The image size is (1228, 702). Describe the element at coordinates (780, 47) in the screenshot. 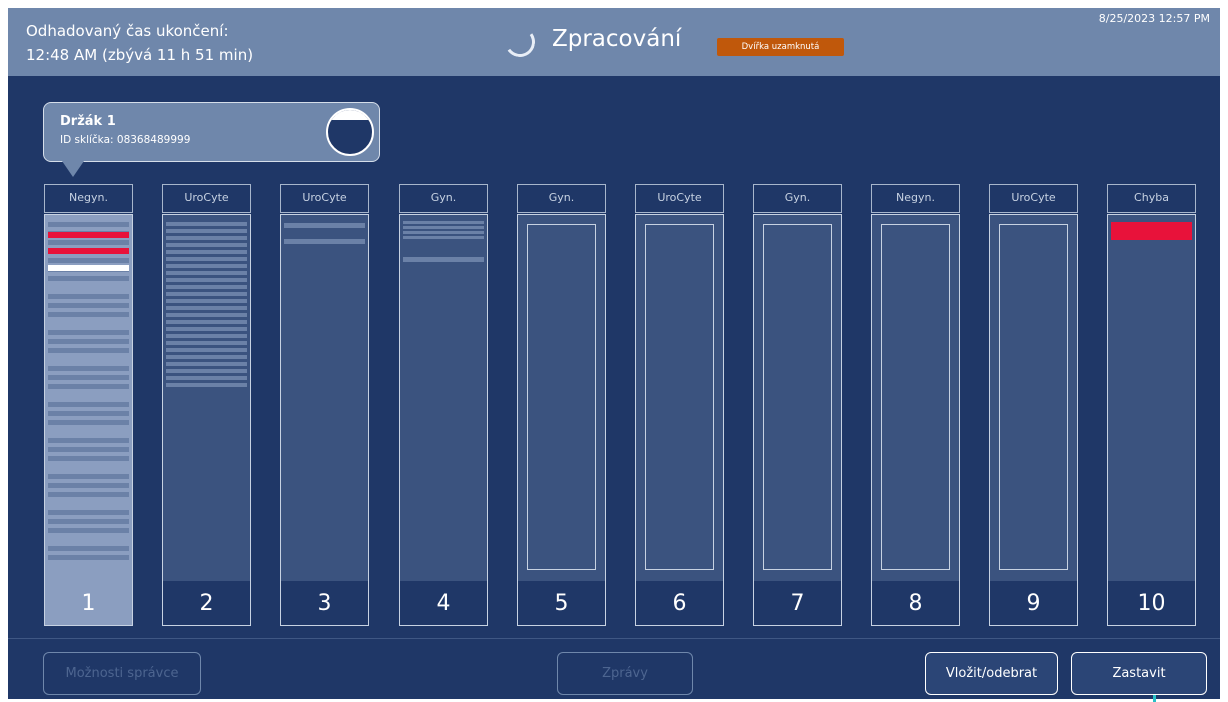

I see `door-locked-badge: Dvířka uzamknutá` at that location.